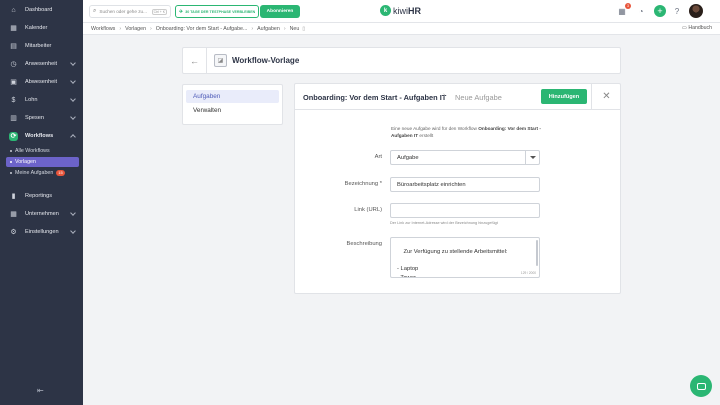  Describe the element at coordinates (363, 184) in the screenshot. I see `bezeichnung-label: Bezeichnung *` at that location.